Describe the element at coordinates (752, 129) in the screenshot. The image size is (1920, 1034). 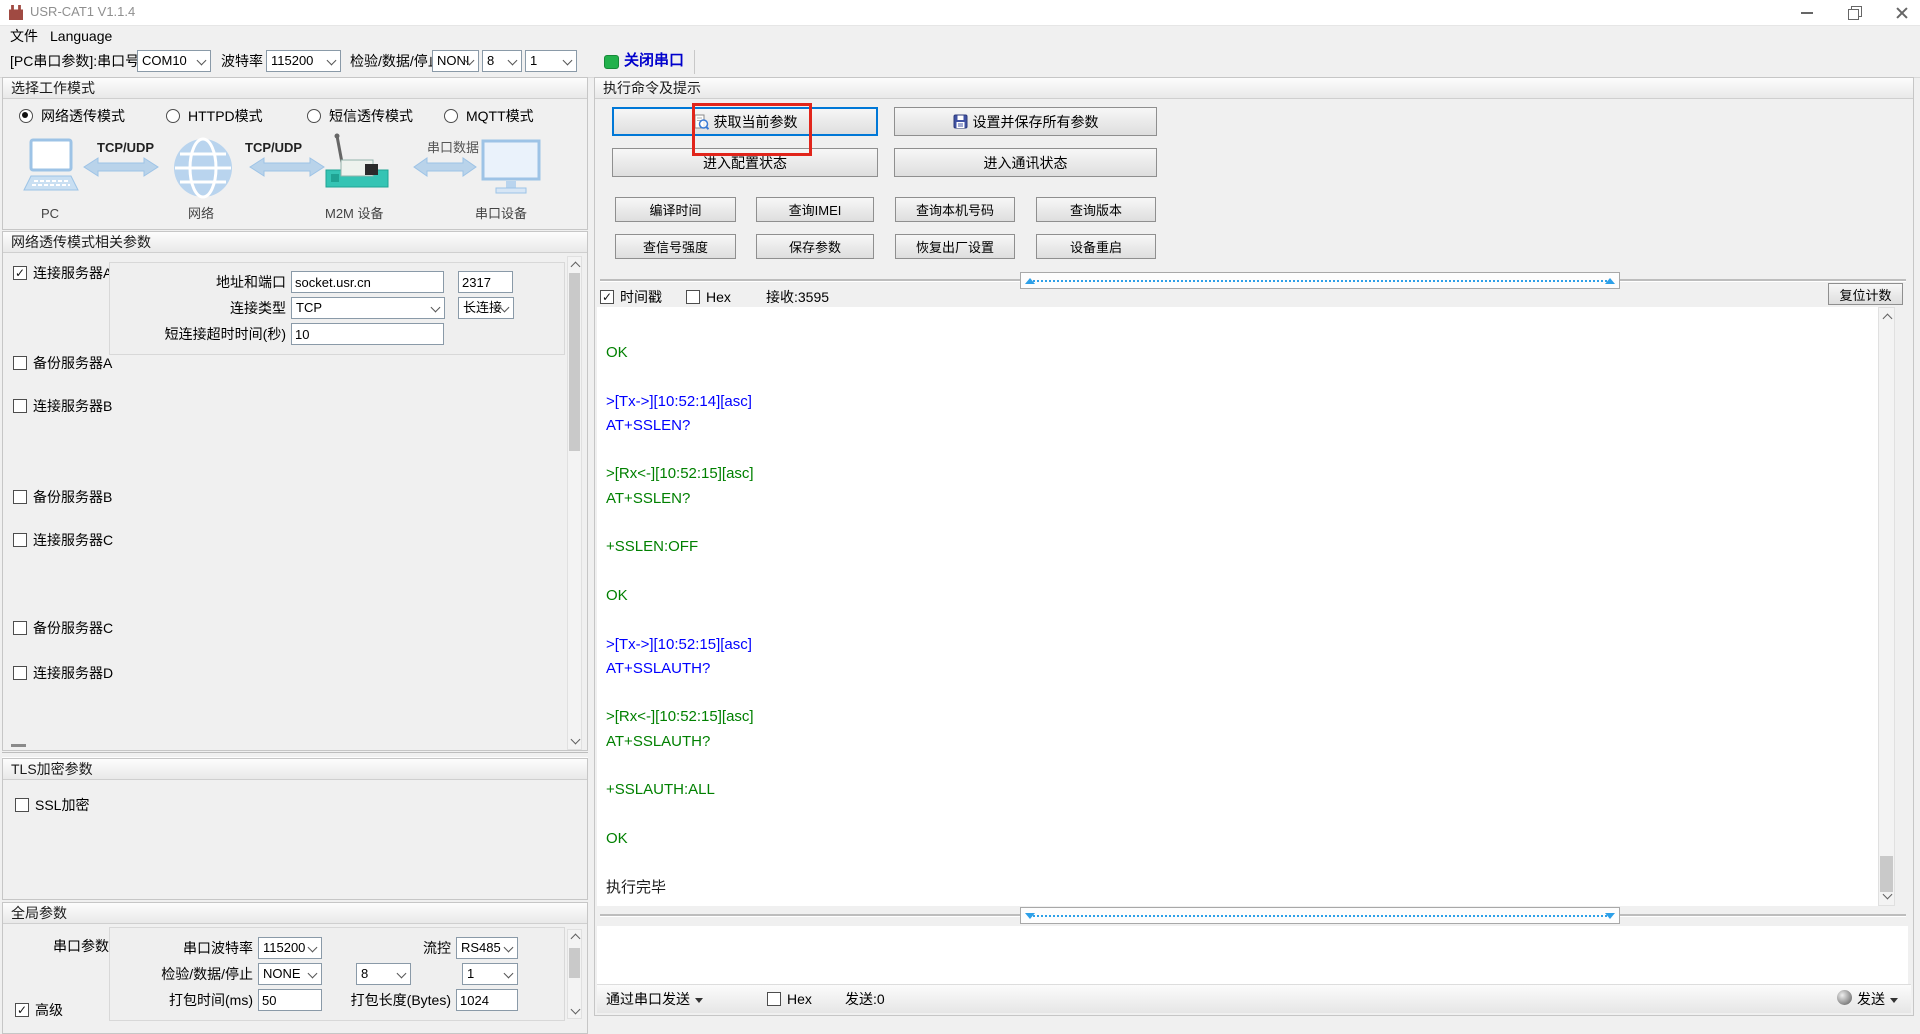
I see `annotation-red-box` at that location.